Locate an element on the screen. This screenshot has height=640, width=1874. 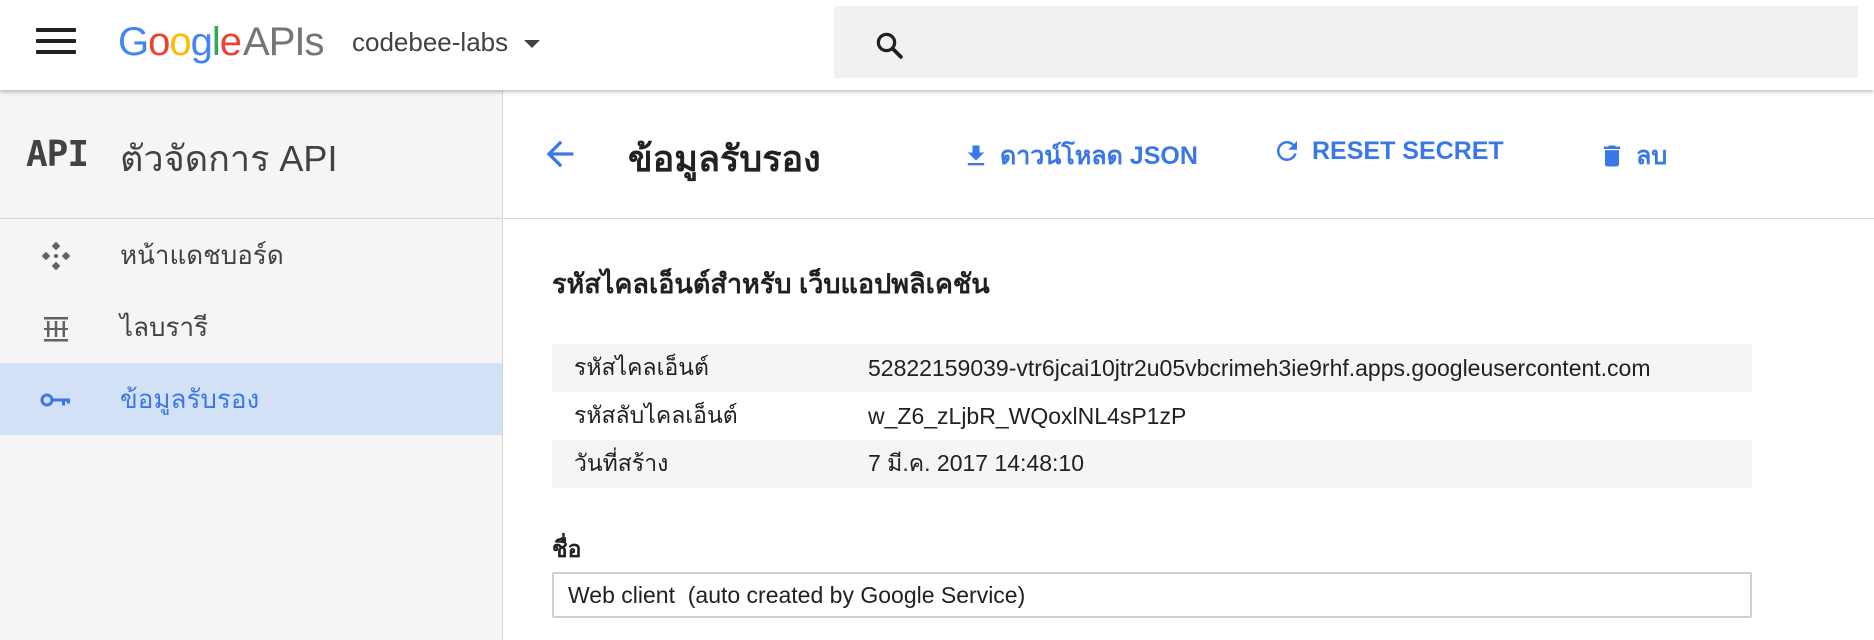
created-date-value: 7 มี.ค. 2017 14:48:10 is located at coordinates (976, 463).